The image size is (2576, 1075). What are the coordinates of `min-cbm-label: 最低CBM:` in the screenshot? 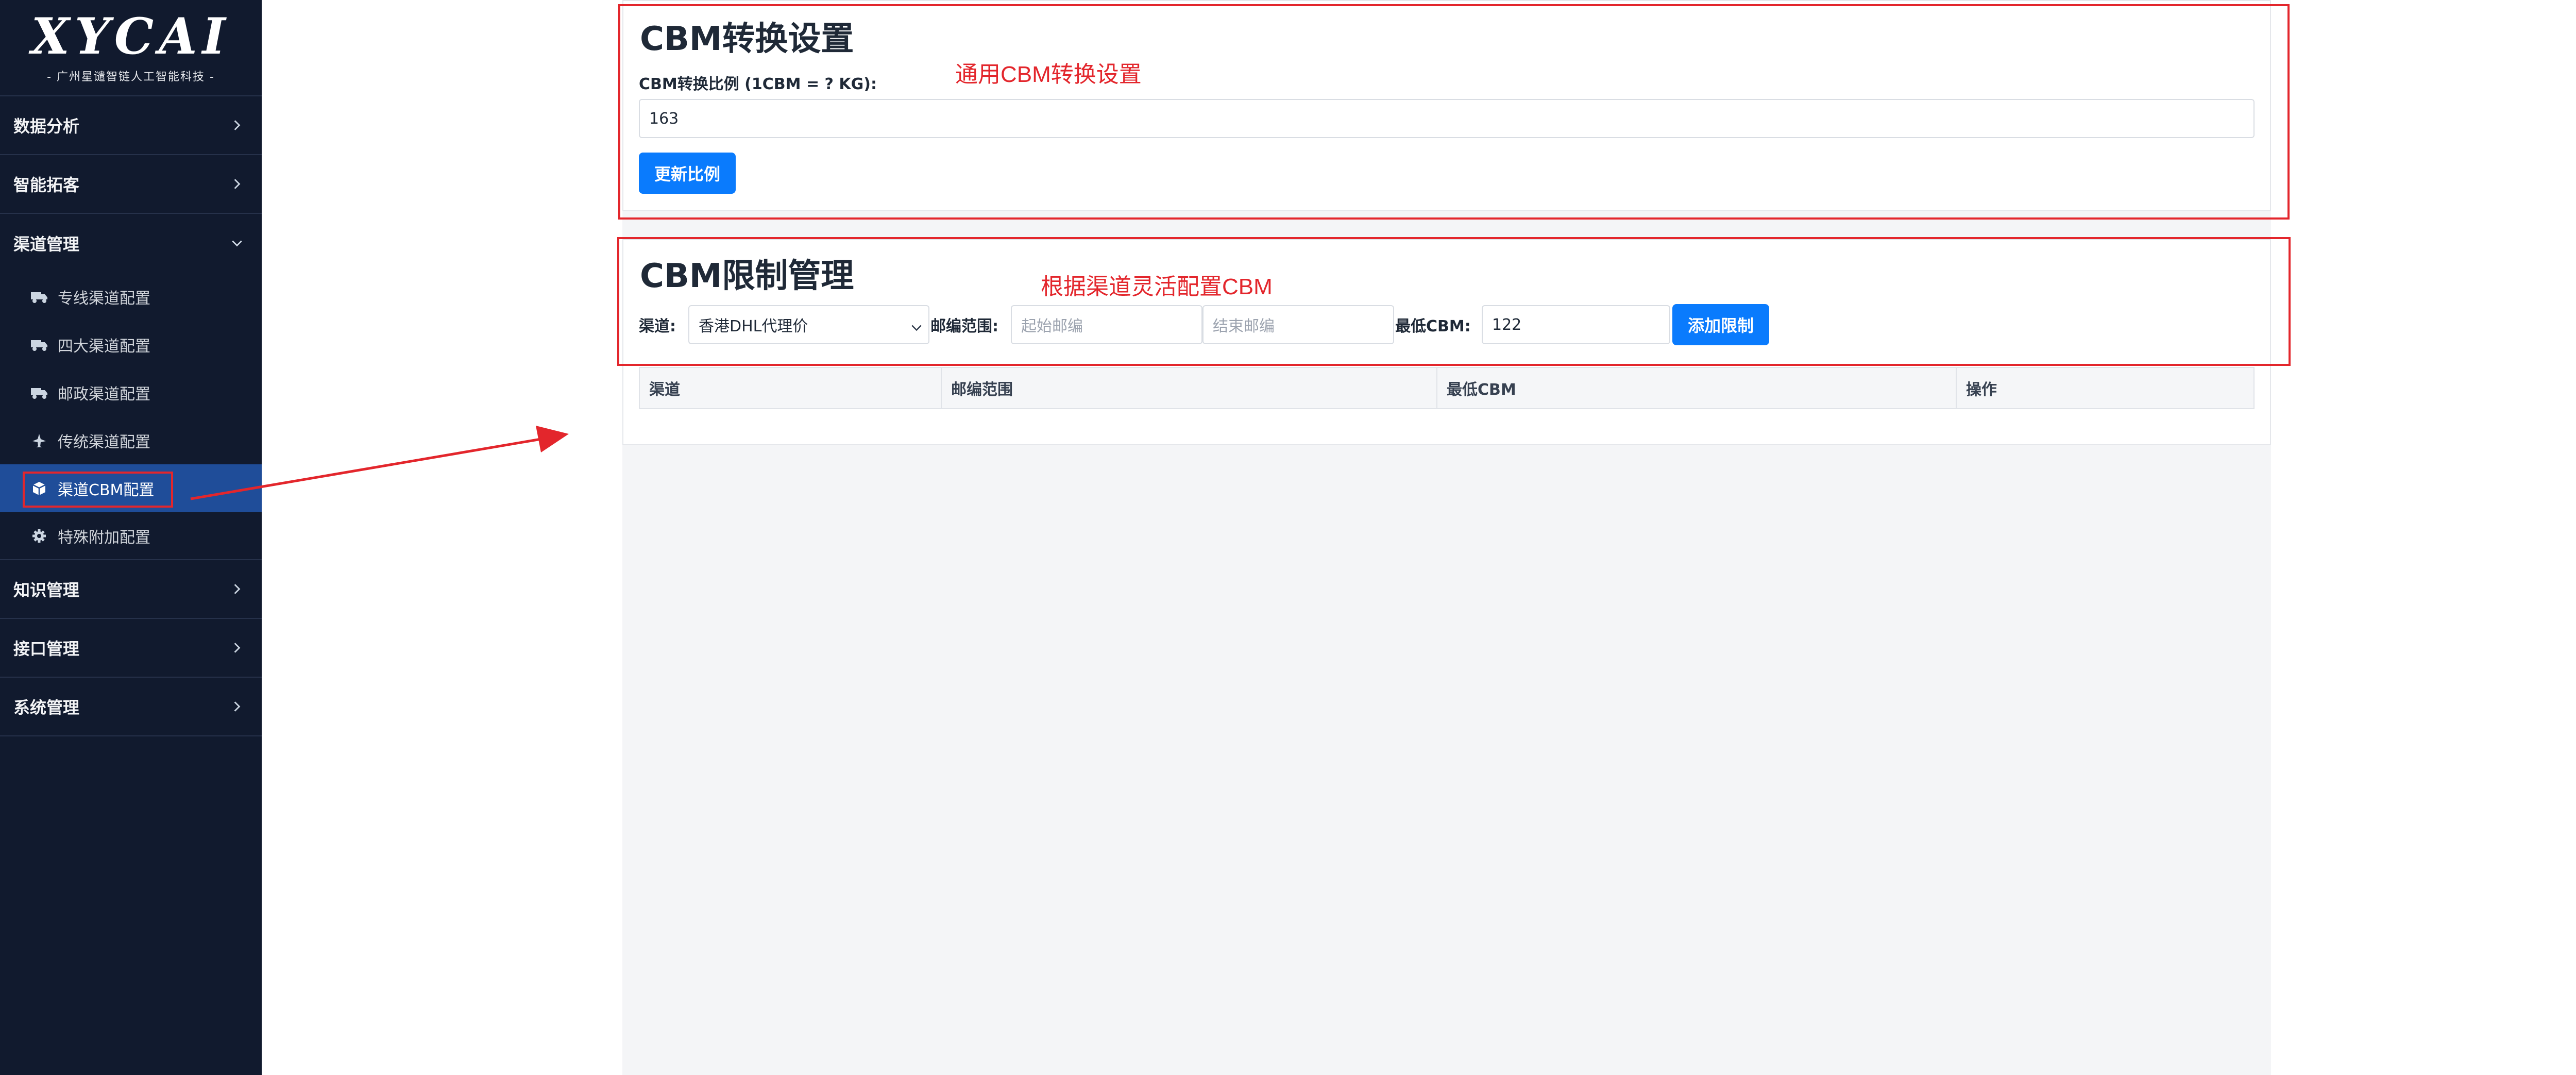 It's located at (1433, 326).